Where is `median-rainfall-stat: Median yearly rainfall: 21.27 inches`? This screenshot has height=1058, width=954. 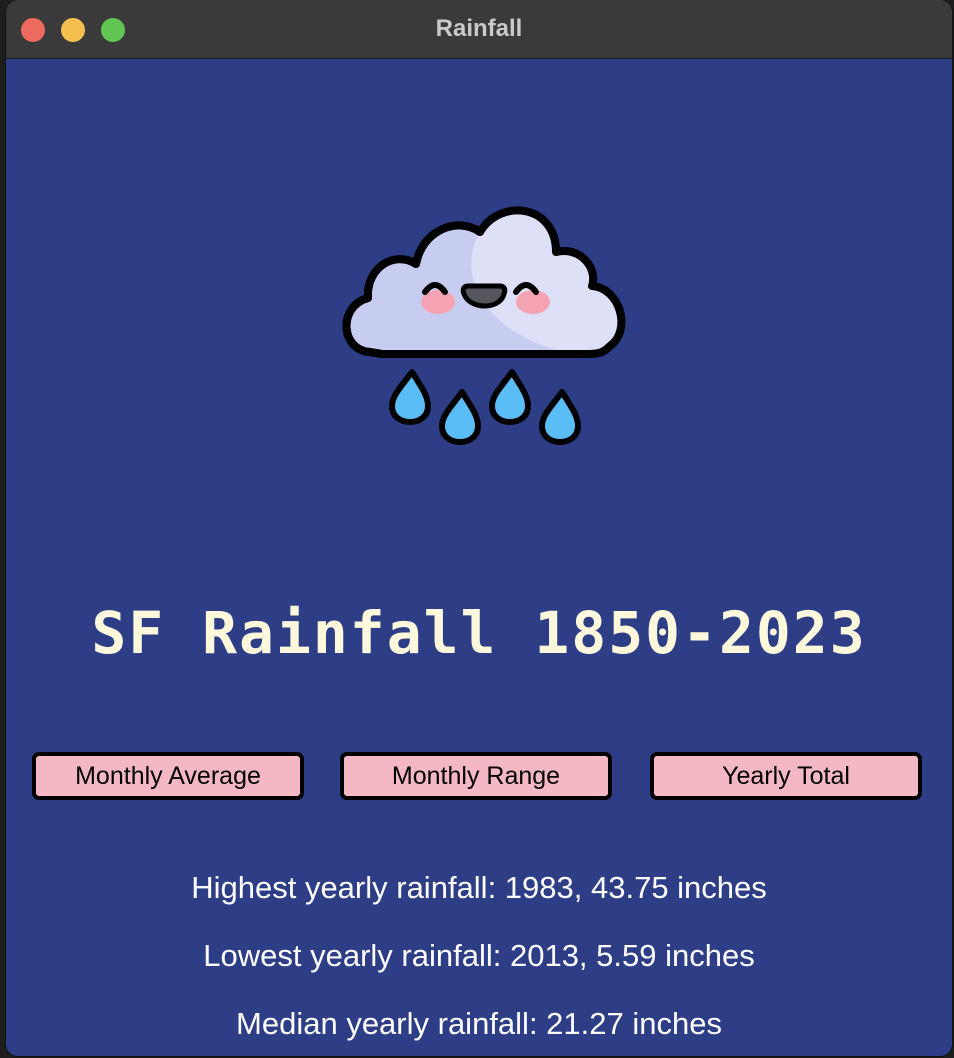
median-rainfall-stat: Median yearly rainfall: 21.27 inches is located at coordinates (479, 1023).